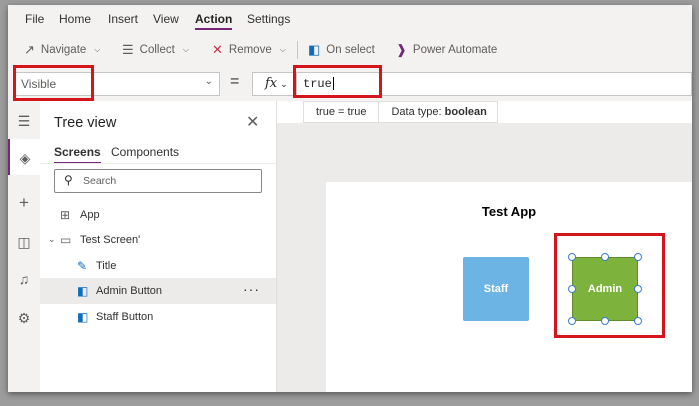 Image resolution: width=699 pixels, height=406 pixels. I want to click on fx-label: fx, so click(271, 83).